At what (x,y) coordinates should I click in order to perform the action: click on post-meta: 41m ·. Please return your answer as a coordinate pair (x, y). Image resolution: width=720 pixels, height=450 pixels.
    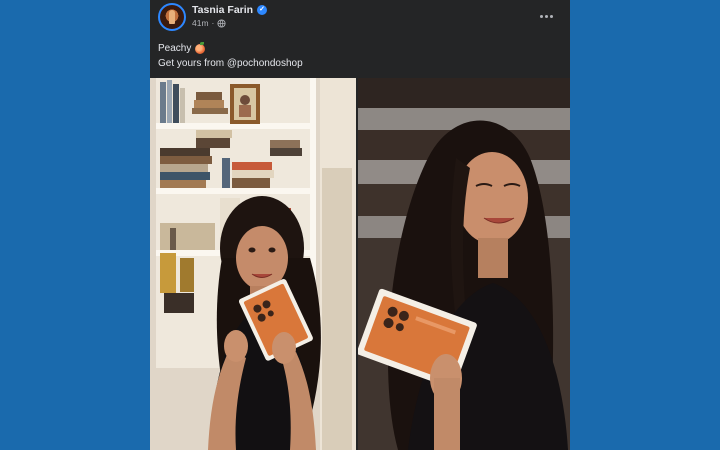
    Looking at the image, I should click on (209, 23).